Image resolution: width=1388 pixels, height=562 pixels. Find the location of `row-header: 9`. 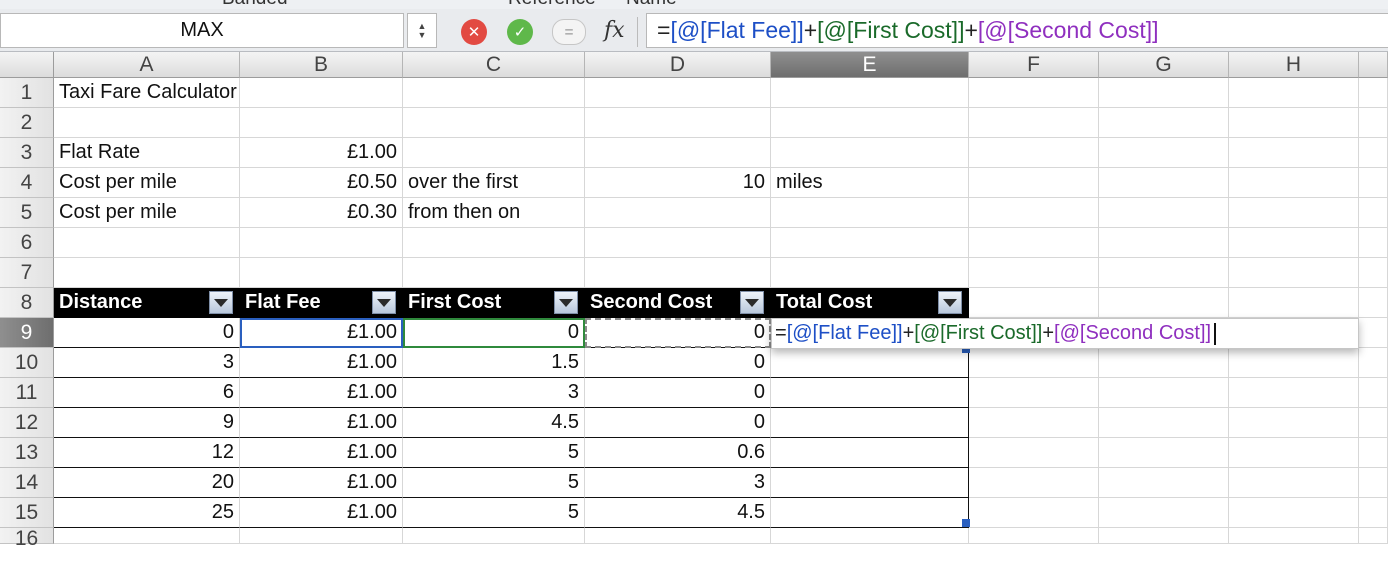

row-header: 9 is located at coordinates (27, 333).